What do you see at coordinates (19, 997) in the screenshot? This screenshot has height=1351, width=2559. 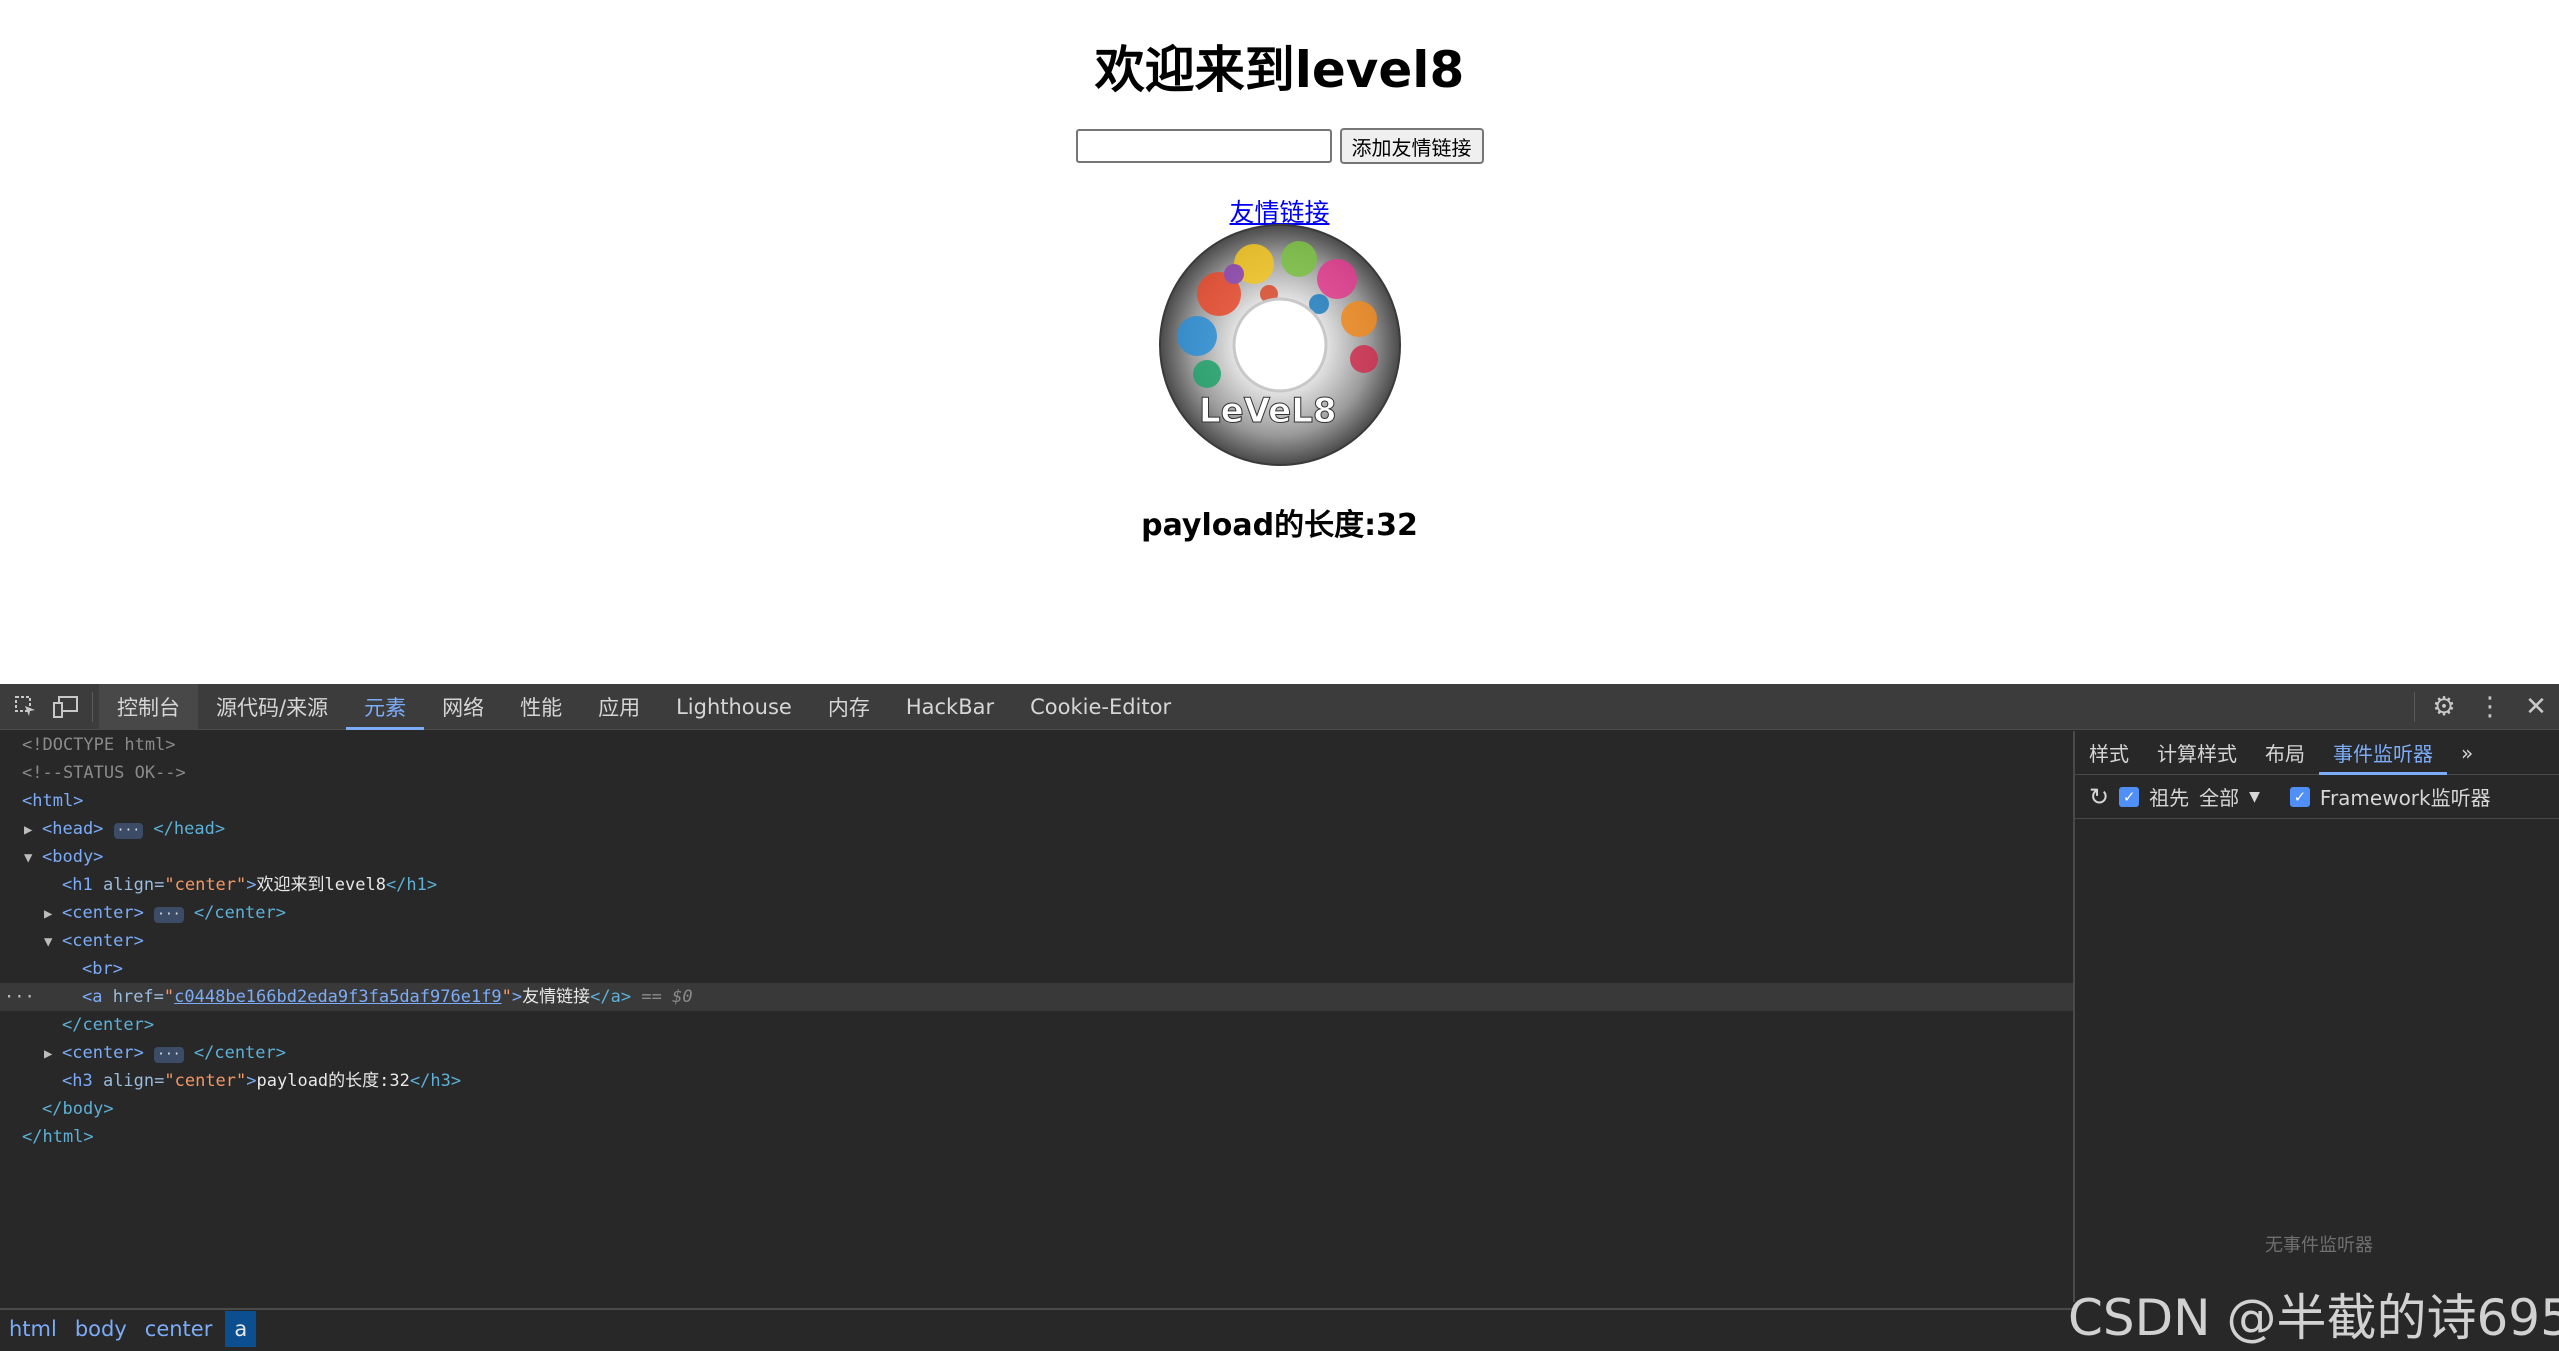 I see `more-actions-icon: ···` at bounding box center [19, 997].